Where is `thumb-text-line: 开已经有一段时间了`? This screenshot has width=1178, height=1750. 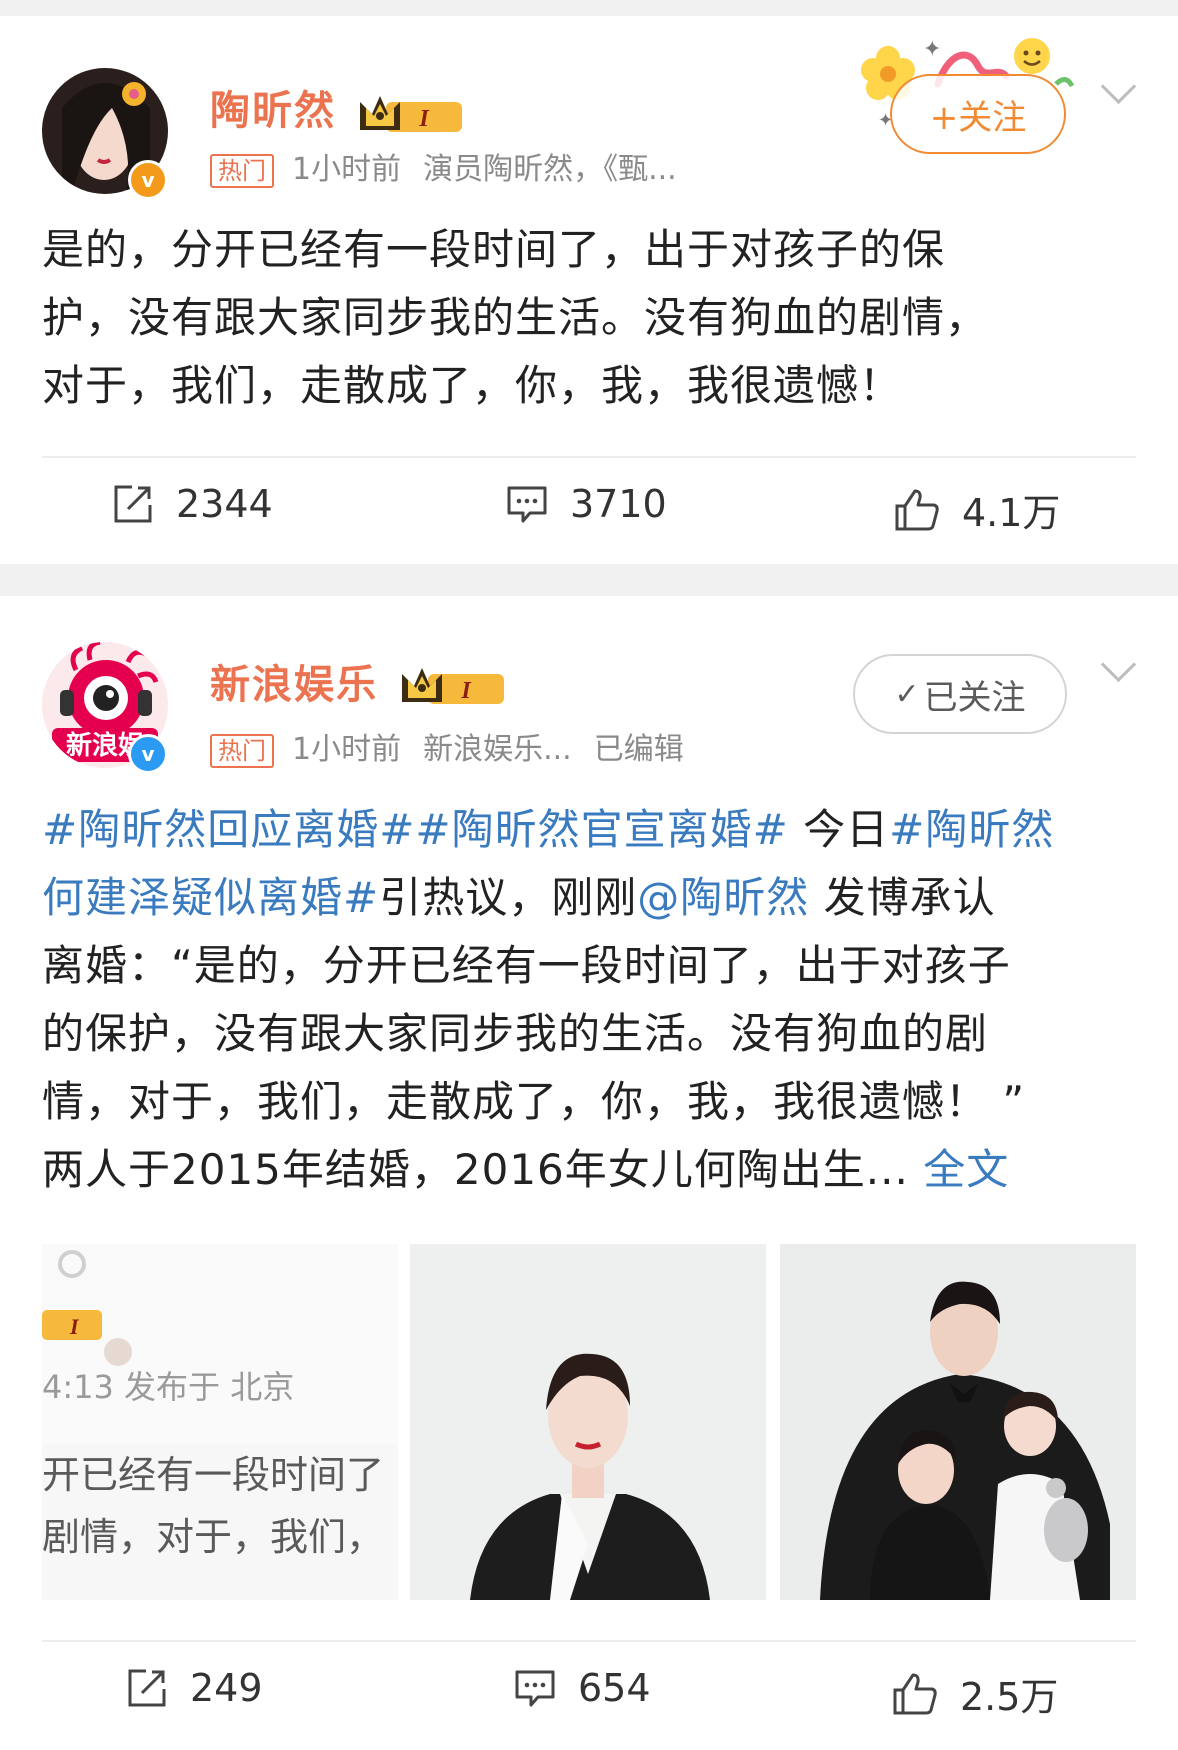
thumb-text-line: 开已经有一段时间了 is located at coordinates (213, 1475).